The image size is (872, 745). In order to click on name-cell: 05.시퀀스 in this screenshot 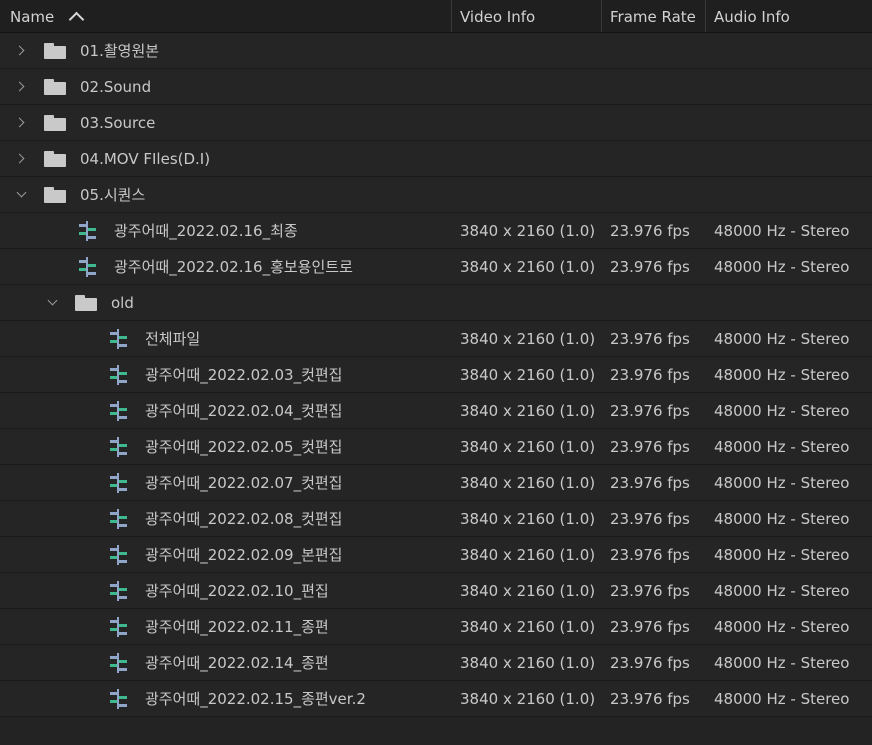, I will do `click(79, 194)`.